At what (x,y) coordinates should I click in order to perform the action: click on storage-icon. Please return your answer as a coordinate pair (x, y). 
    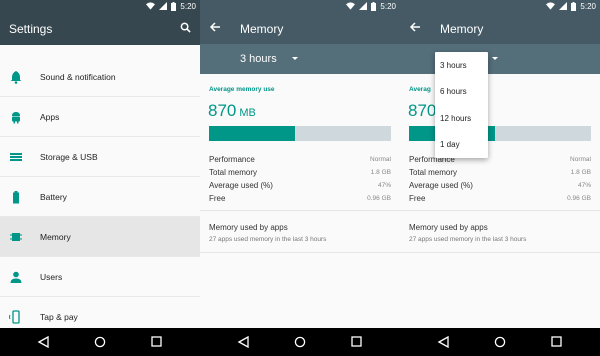
    Looking at the image, I should click on (16, 157).